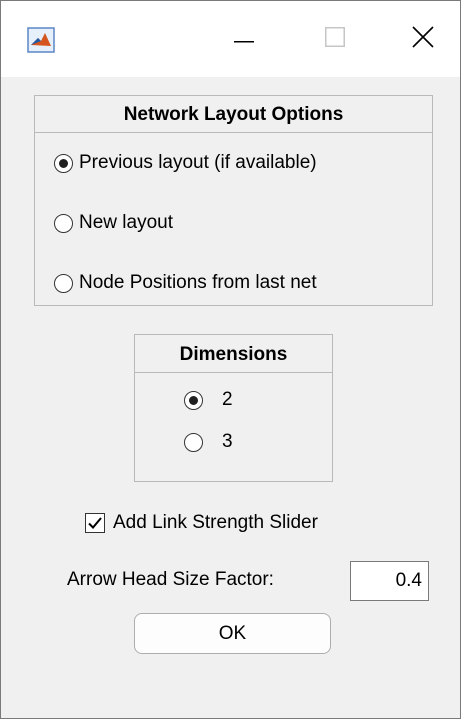 The height and width of the screenshot is (719, 461). I want to click on arrow-head-size-input: 0.4, so click(389, 581).